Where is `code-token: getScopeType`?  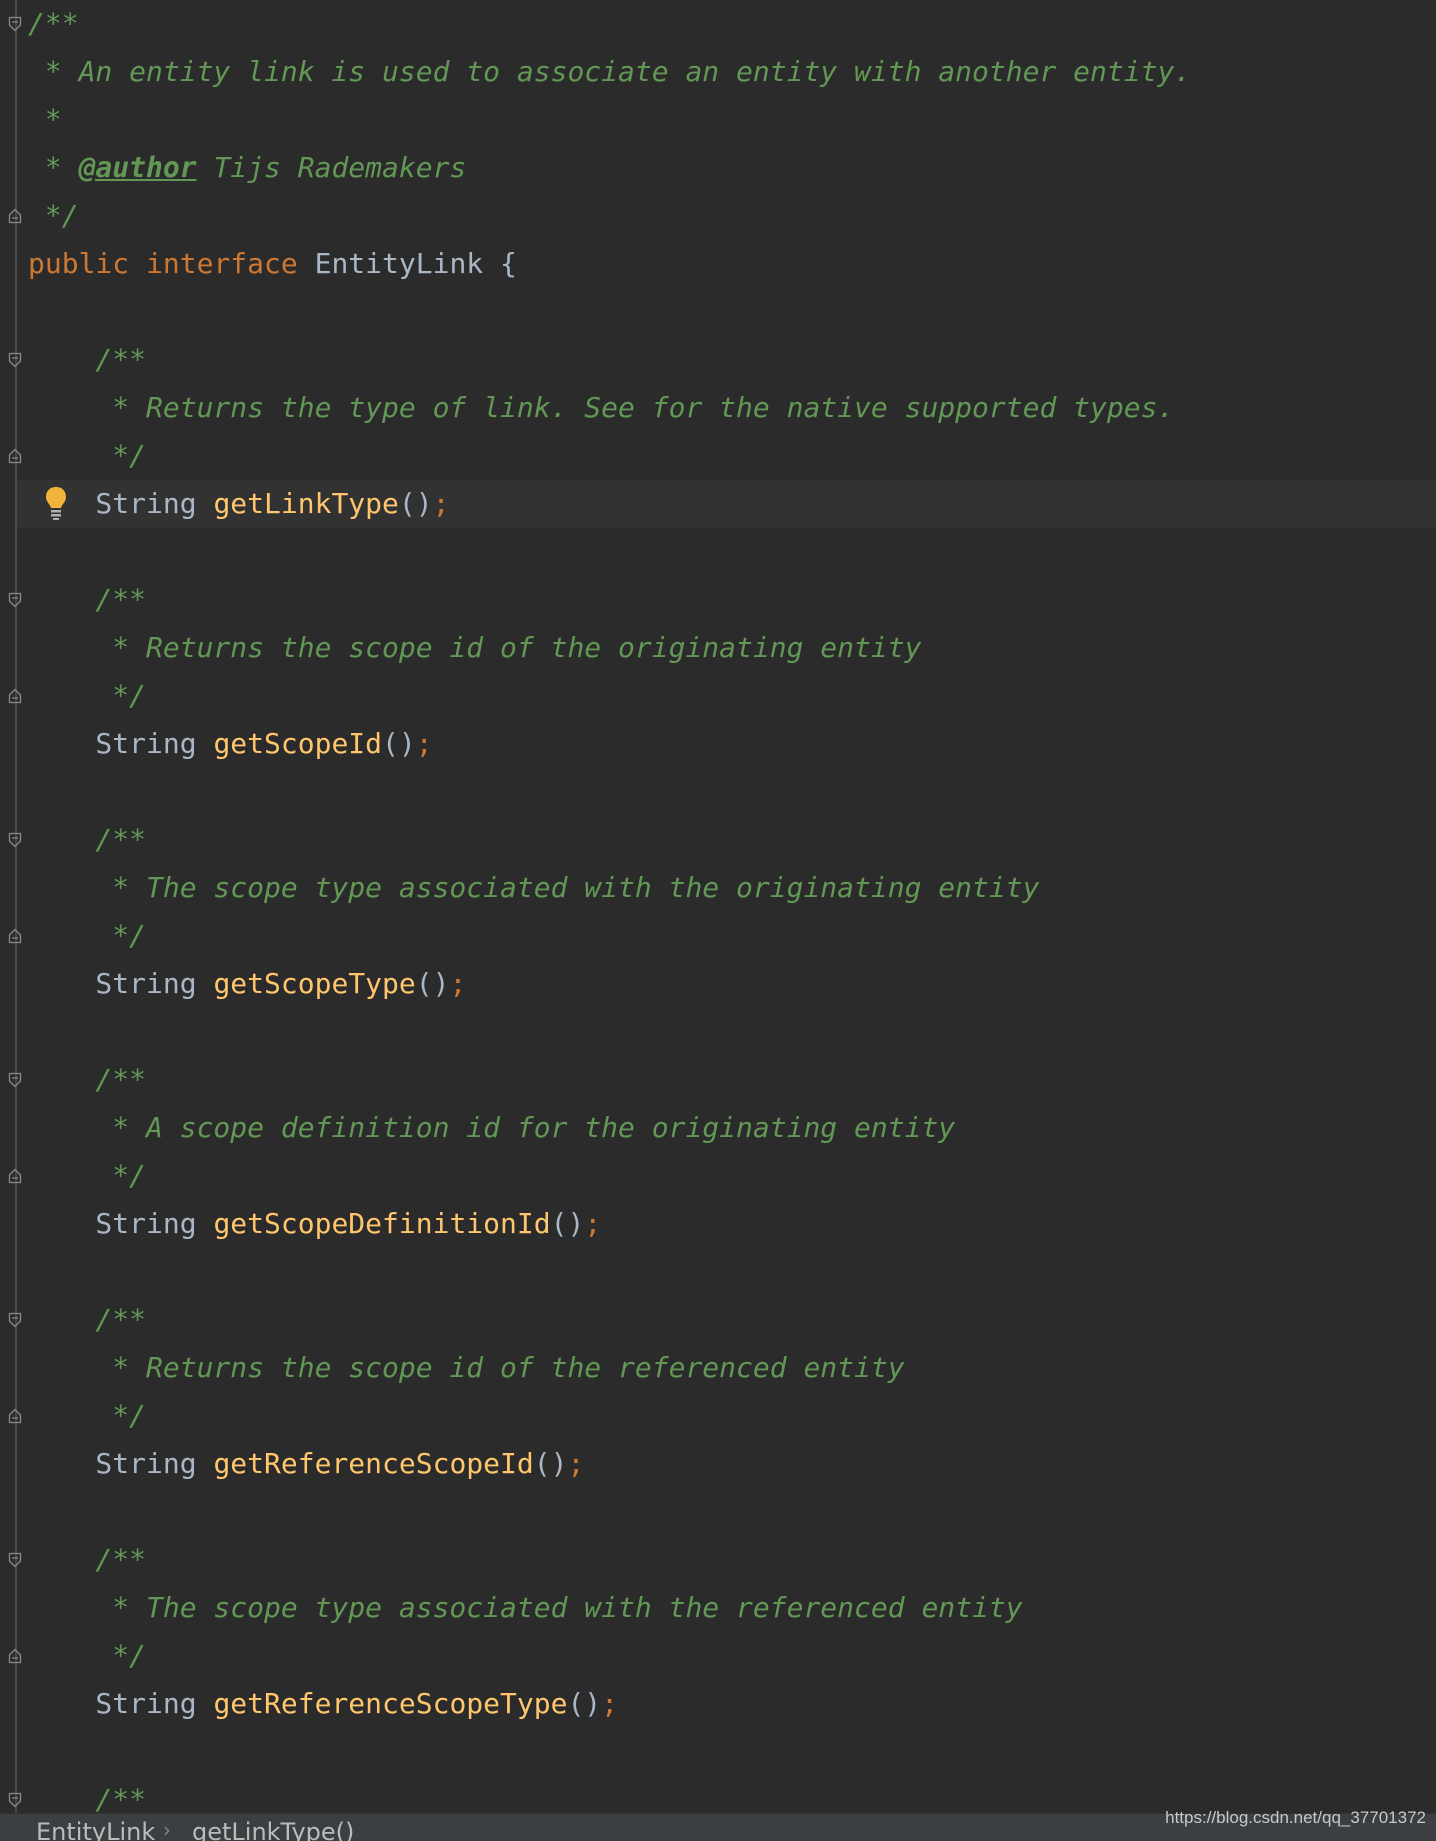 code-token: getScopeType is located at coordinates (314, 983).